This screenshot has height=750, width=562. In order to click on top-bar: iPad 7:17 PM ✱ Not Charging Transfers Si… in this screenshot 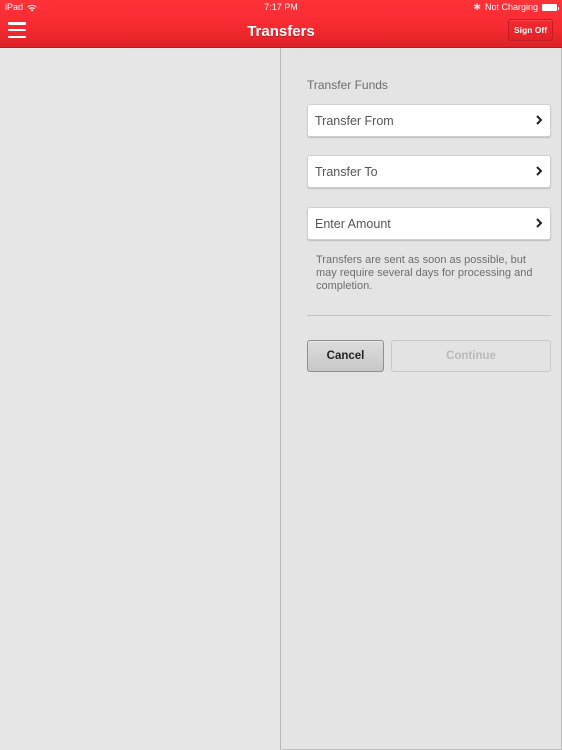, I will do `click(281, 24)`.